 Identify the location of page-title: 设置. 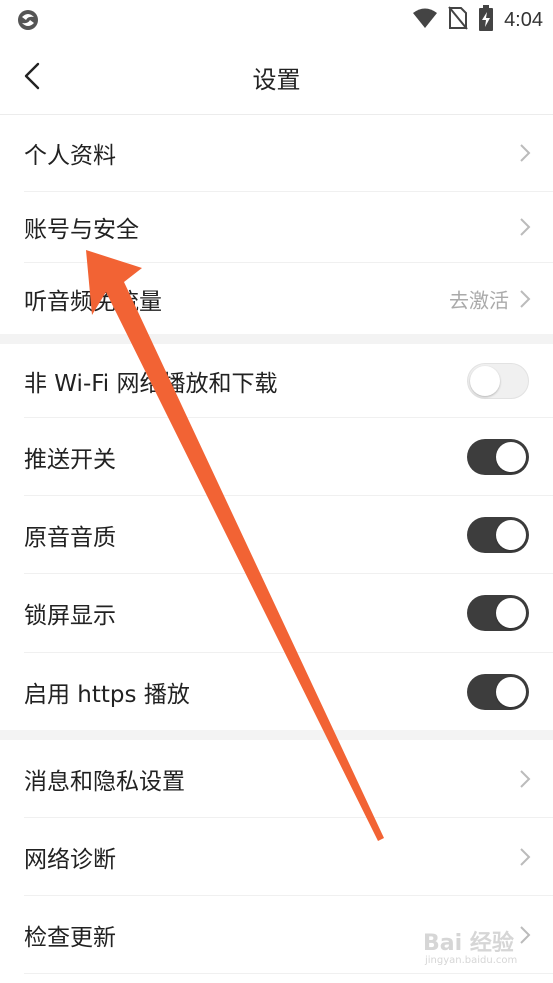
(276, 80).